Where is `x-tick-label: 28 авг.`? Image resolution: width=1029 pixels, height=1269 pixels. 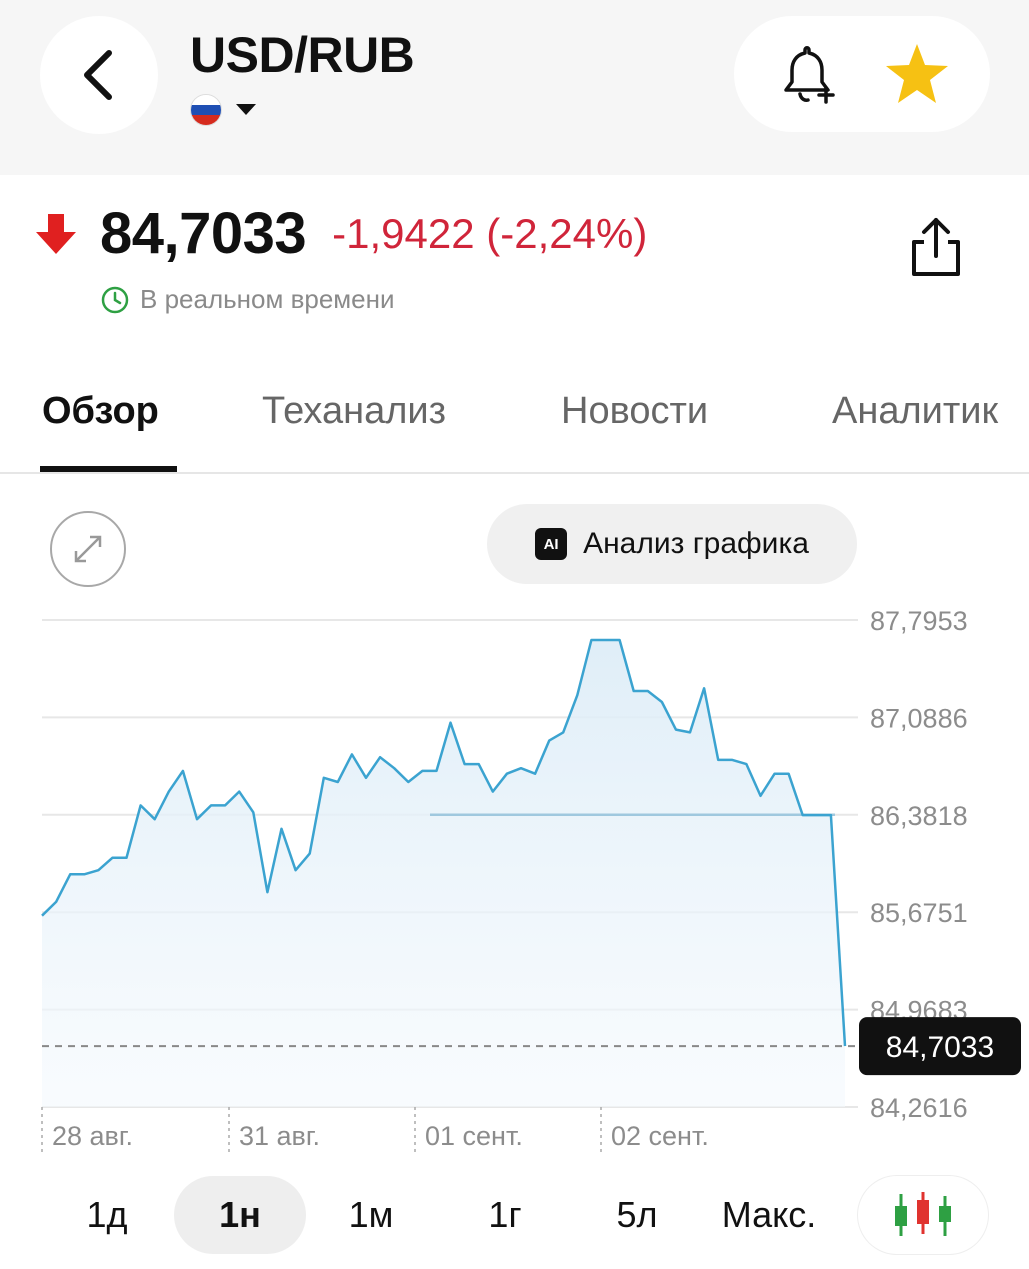 x-tick-label: 28 авг. is located at coordinates (92, 1136).